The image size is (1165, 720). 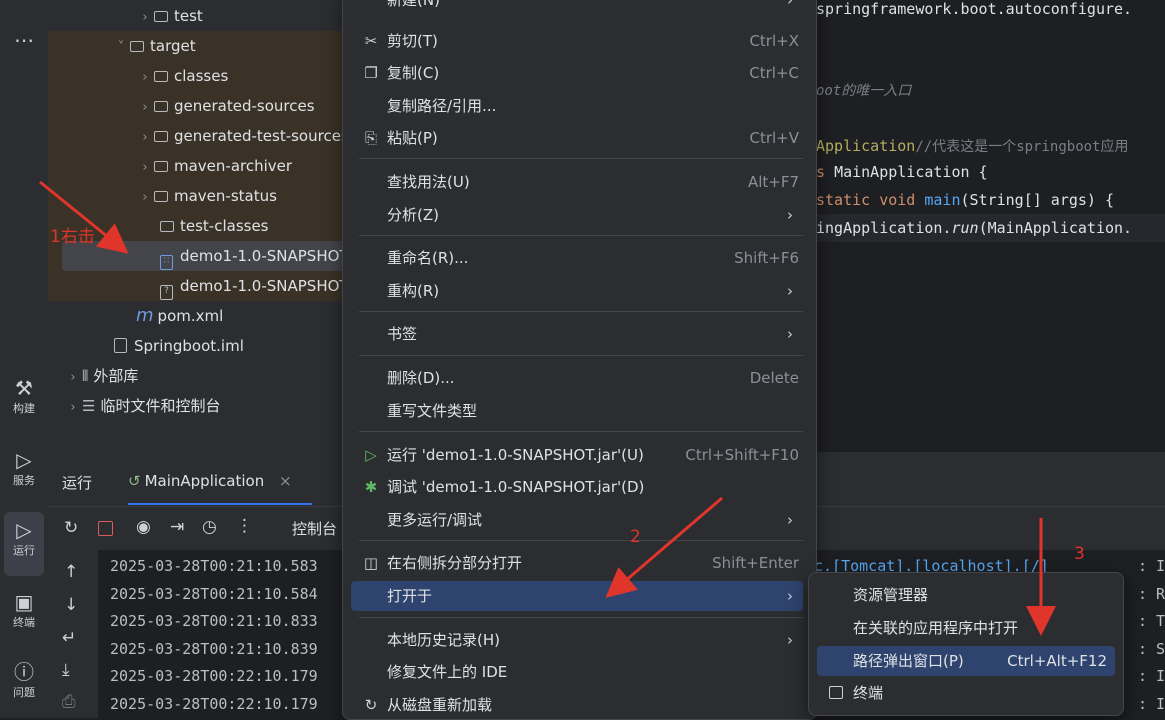 I want to click on annotation-step-1: 1右击, so click(x=72, y=237).